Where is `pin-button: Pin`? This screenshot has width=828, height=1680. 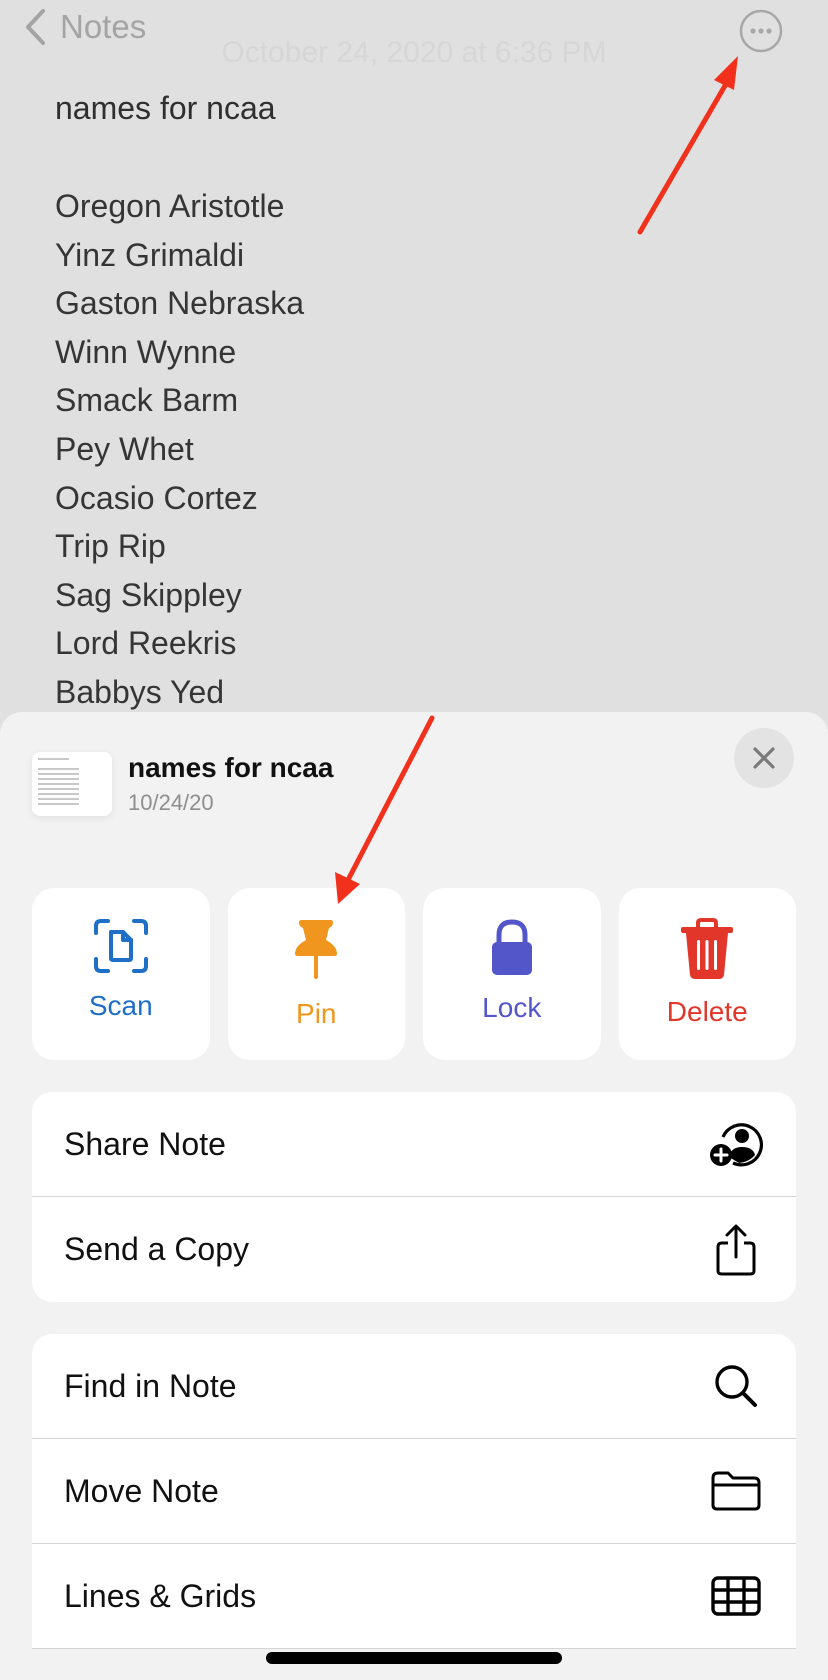 pin-button: Pin is located at coordinates (316, 974).